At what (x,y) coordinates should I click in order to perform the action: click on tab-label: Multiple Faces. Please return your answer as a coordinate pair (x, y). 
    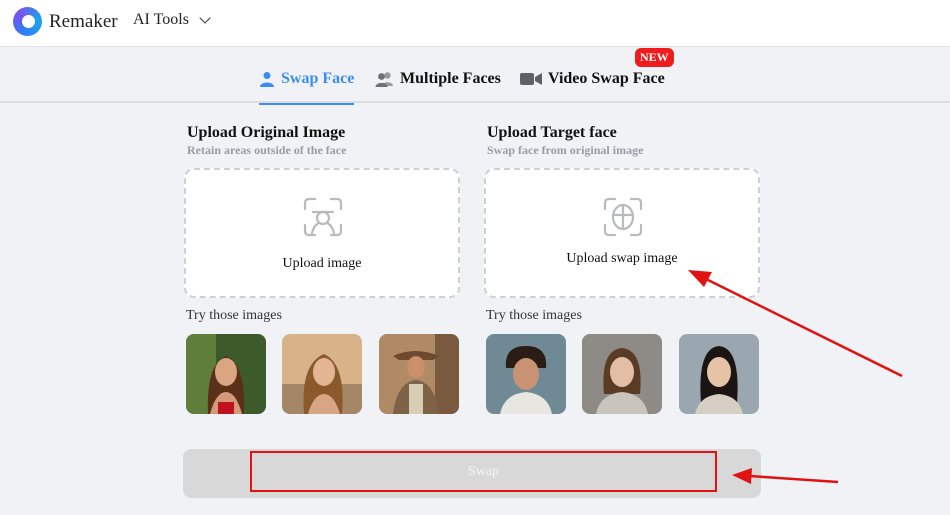
    Looking at the image, I should click on (450, 78).